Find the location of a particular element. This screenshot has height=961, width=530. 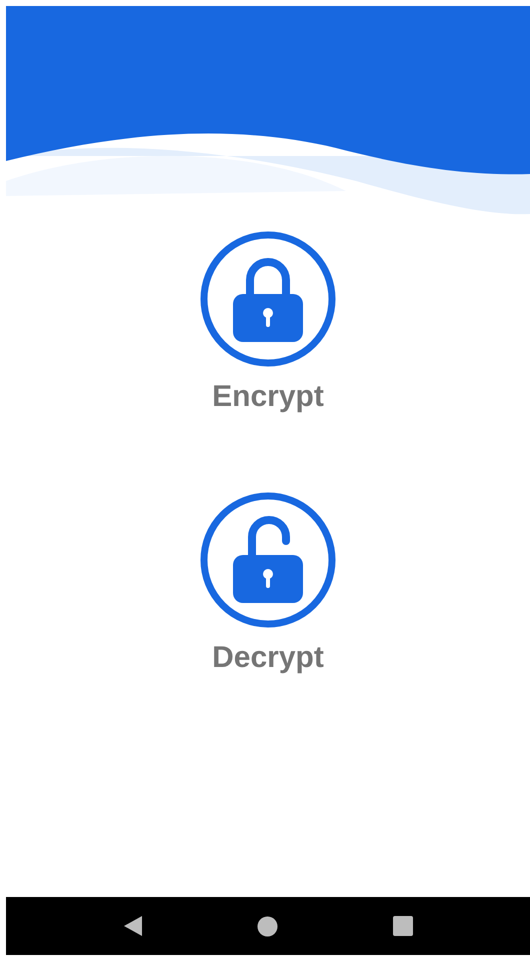

home-icon is located at coordinates (267, 926).